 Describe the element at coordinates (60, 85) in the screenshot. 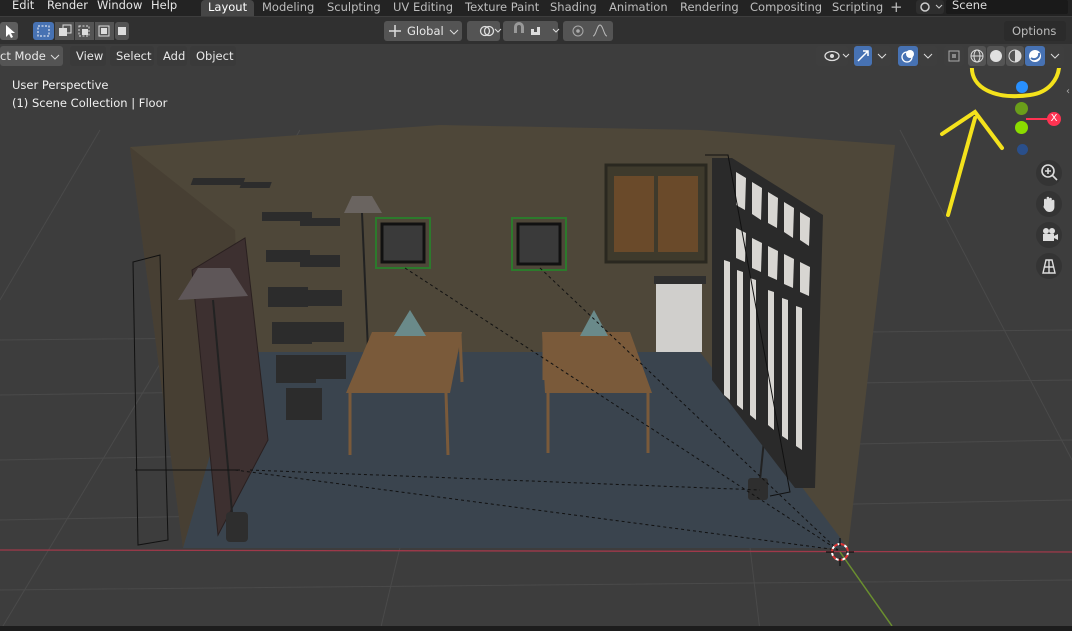

I see `viewport-perspective-label: User Perspective` at that location.